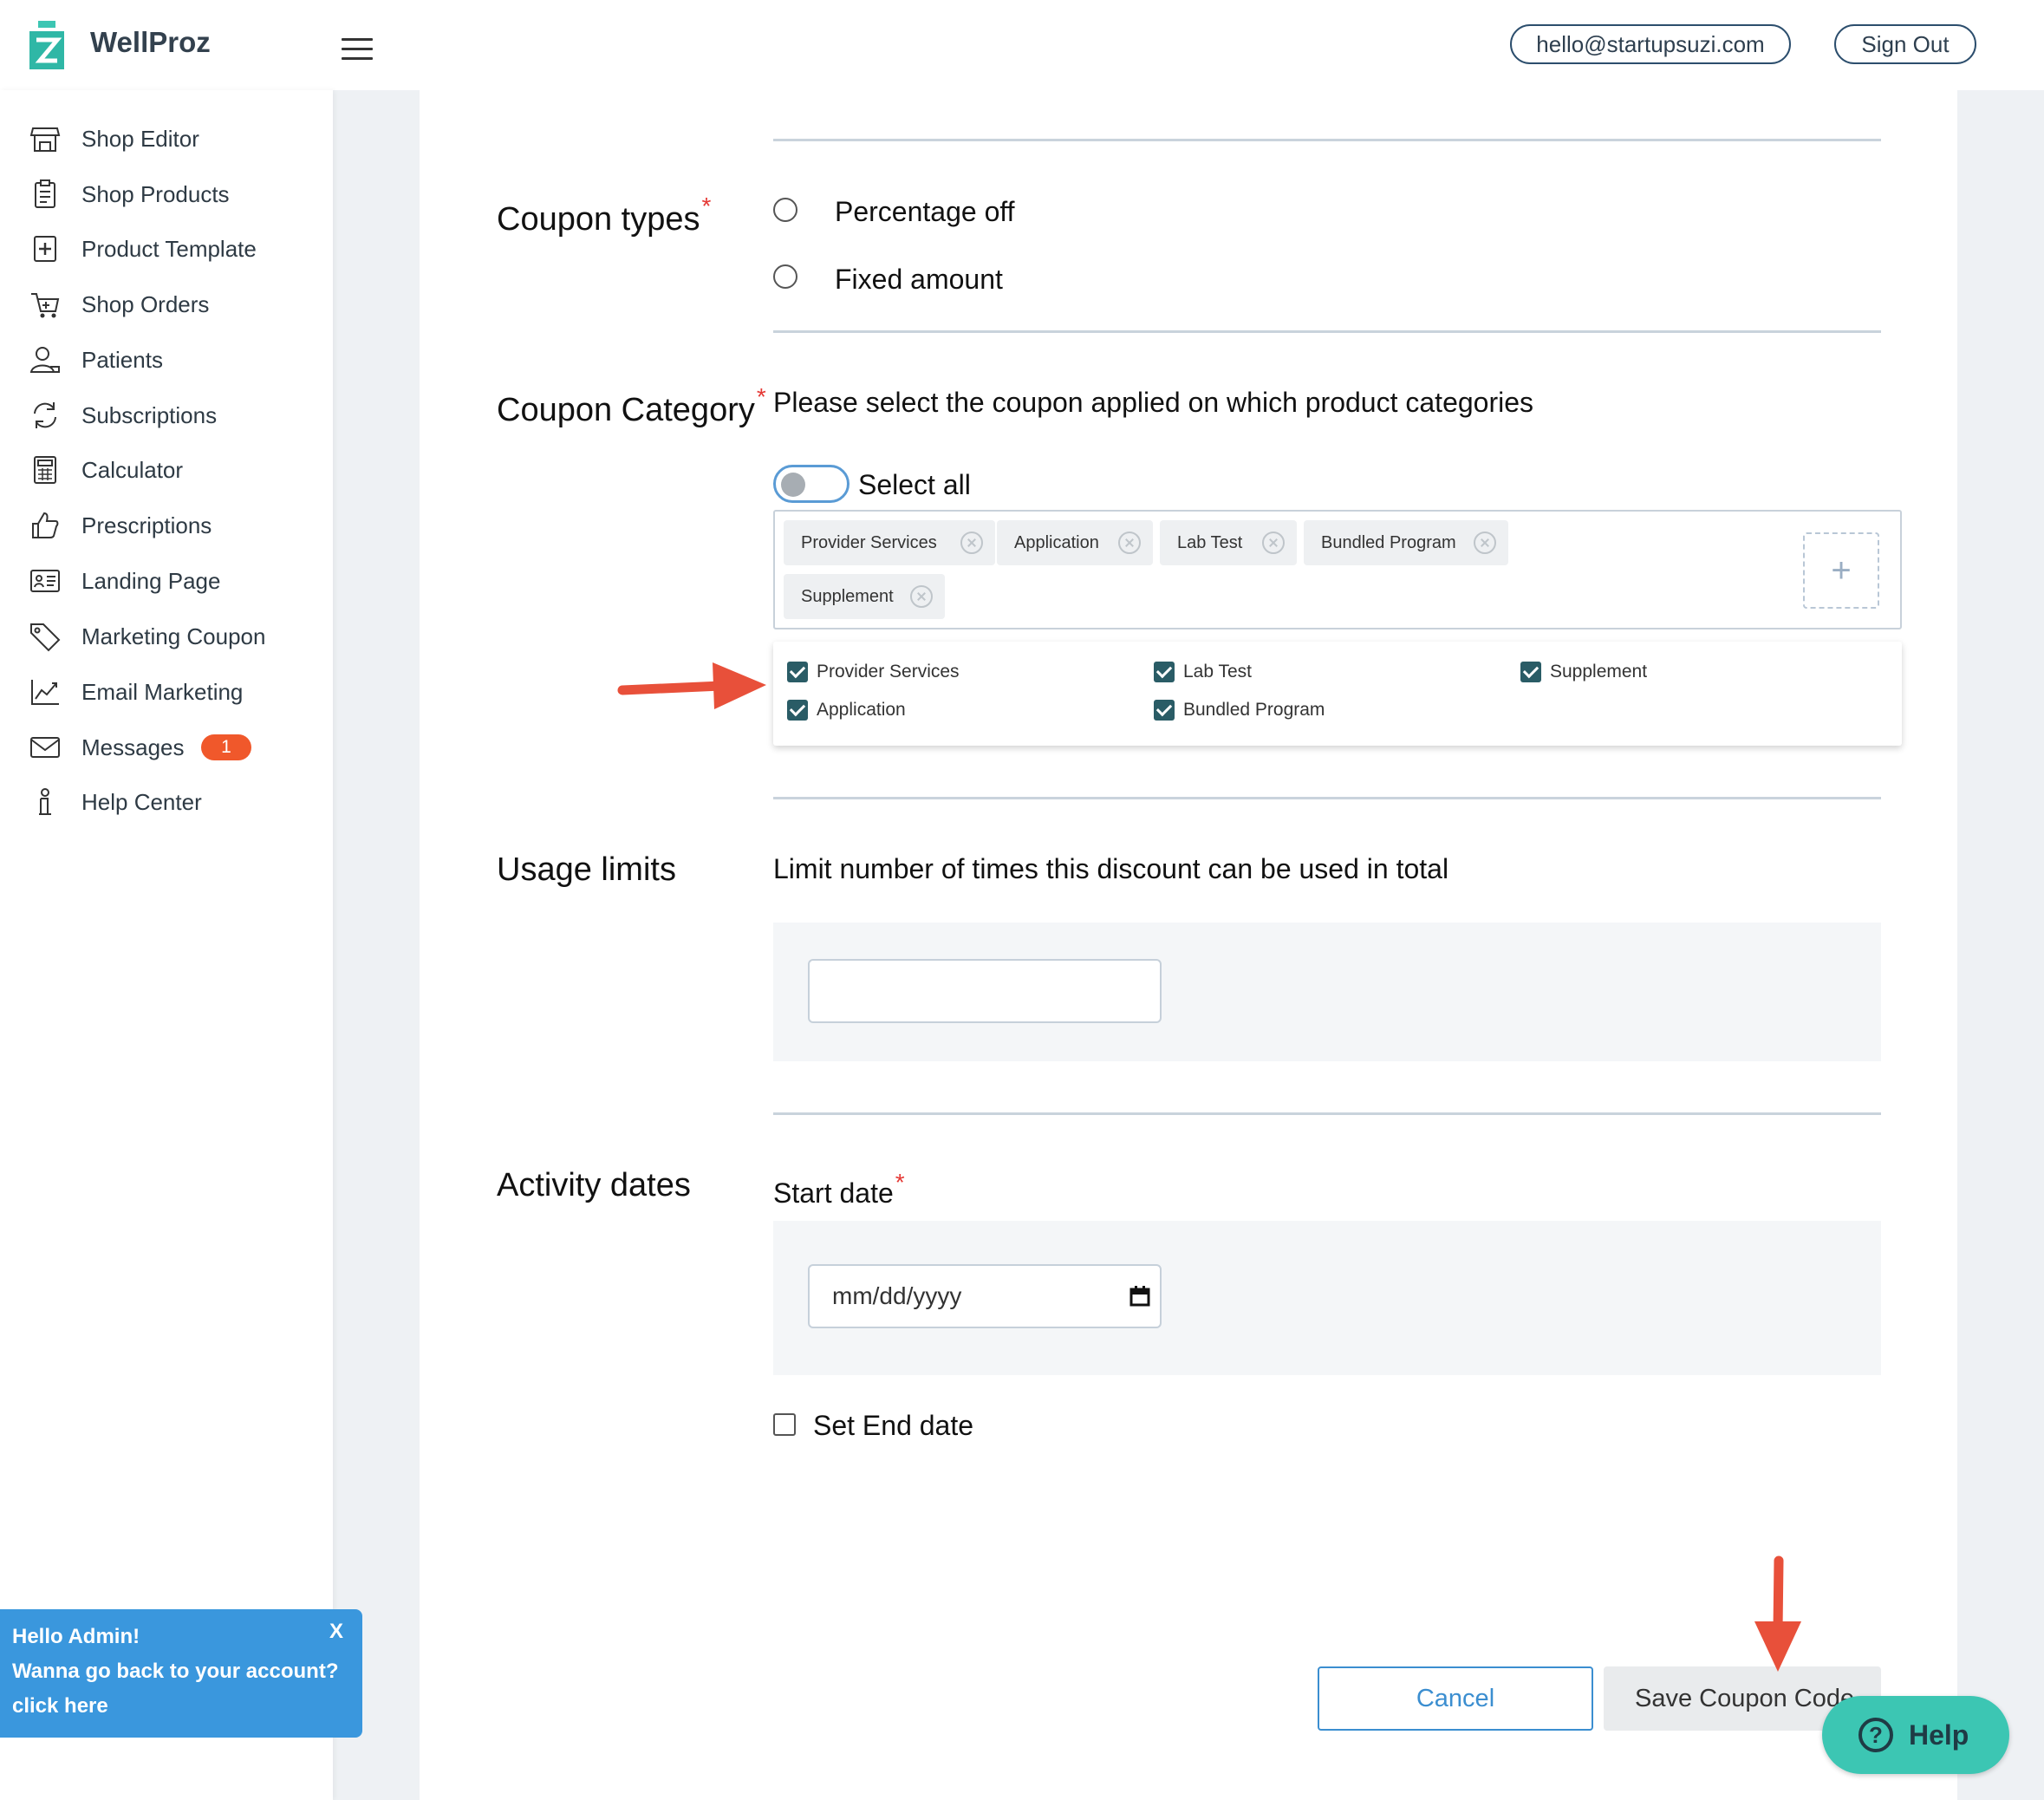 Image resolution: width=2044 pixels, height=1800 pixels. Describe the element at coordinates (919, 279) in the screenshot. I see `fixed-amount-label: Fixed amount` at that location.